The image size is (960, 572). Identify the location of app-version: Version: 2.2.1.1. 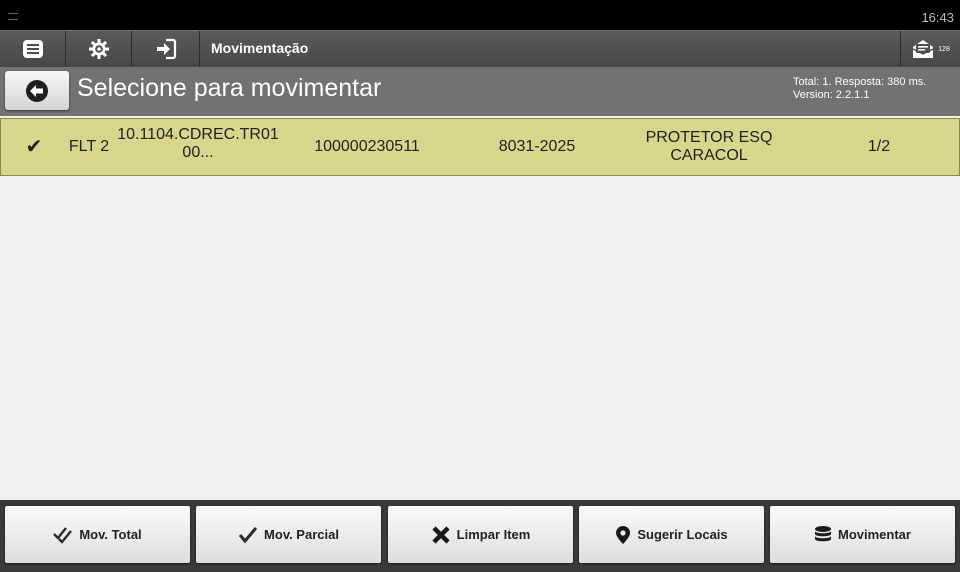
(831, 95).